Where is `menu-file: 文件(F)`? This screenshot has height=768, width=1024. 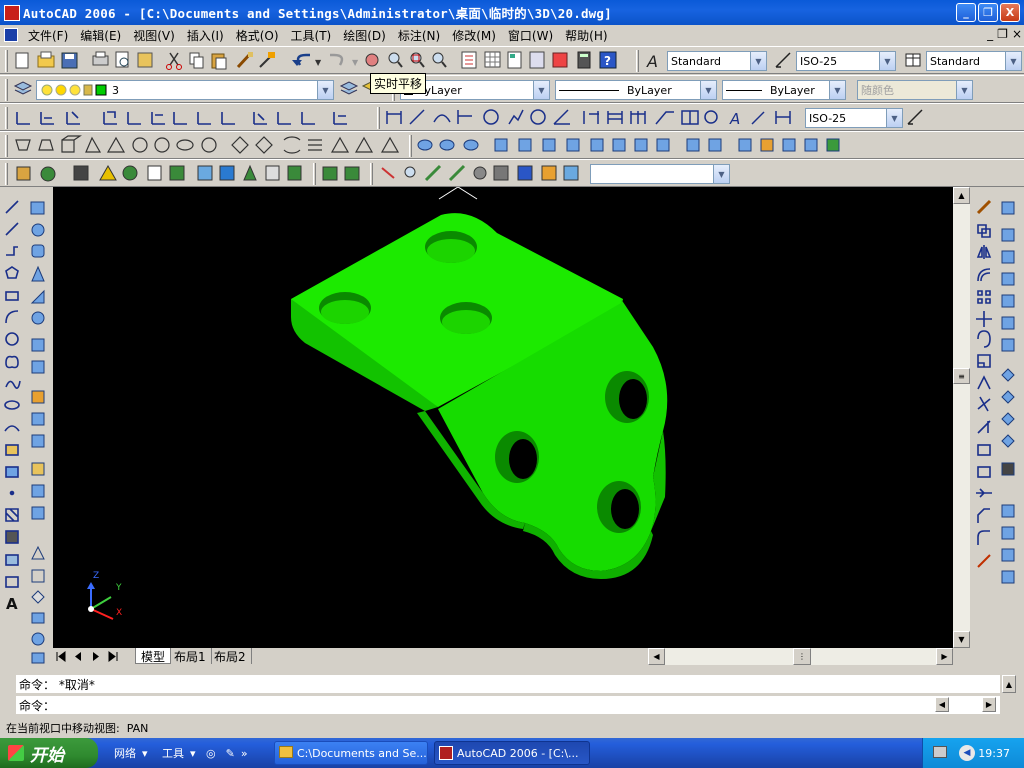 menu-file: 文件(F) is located at coordinates (48, 35).